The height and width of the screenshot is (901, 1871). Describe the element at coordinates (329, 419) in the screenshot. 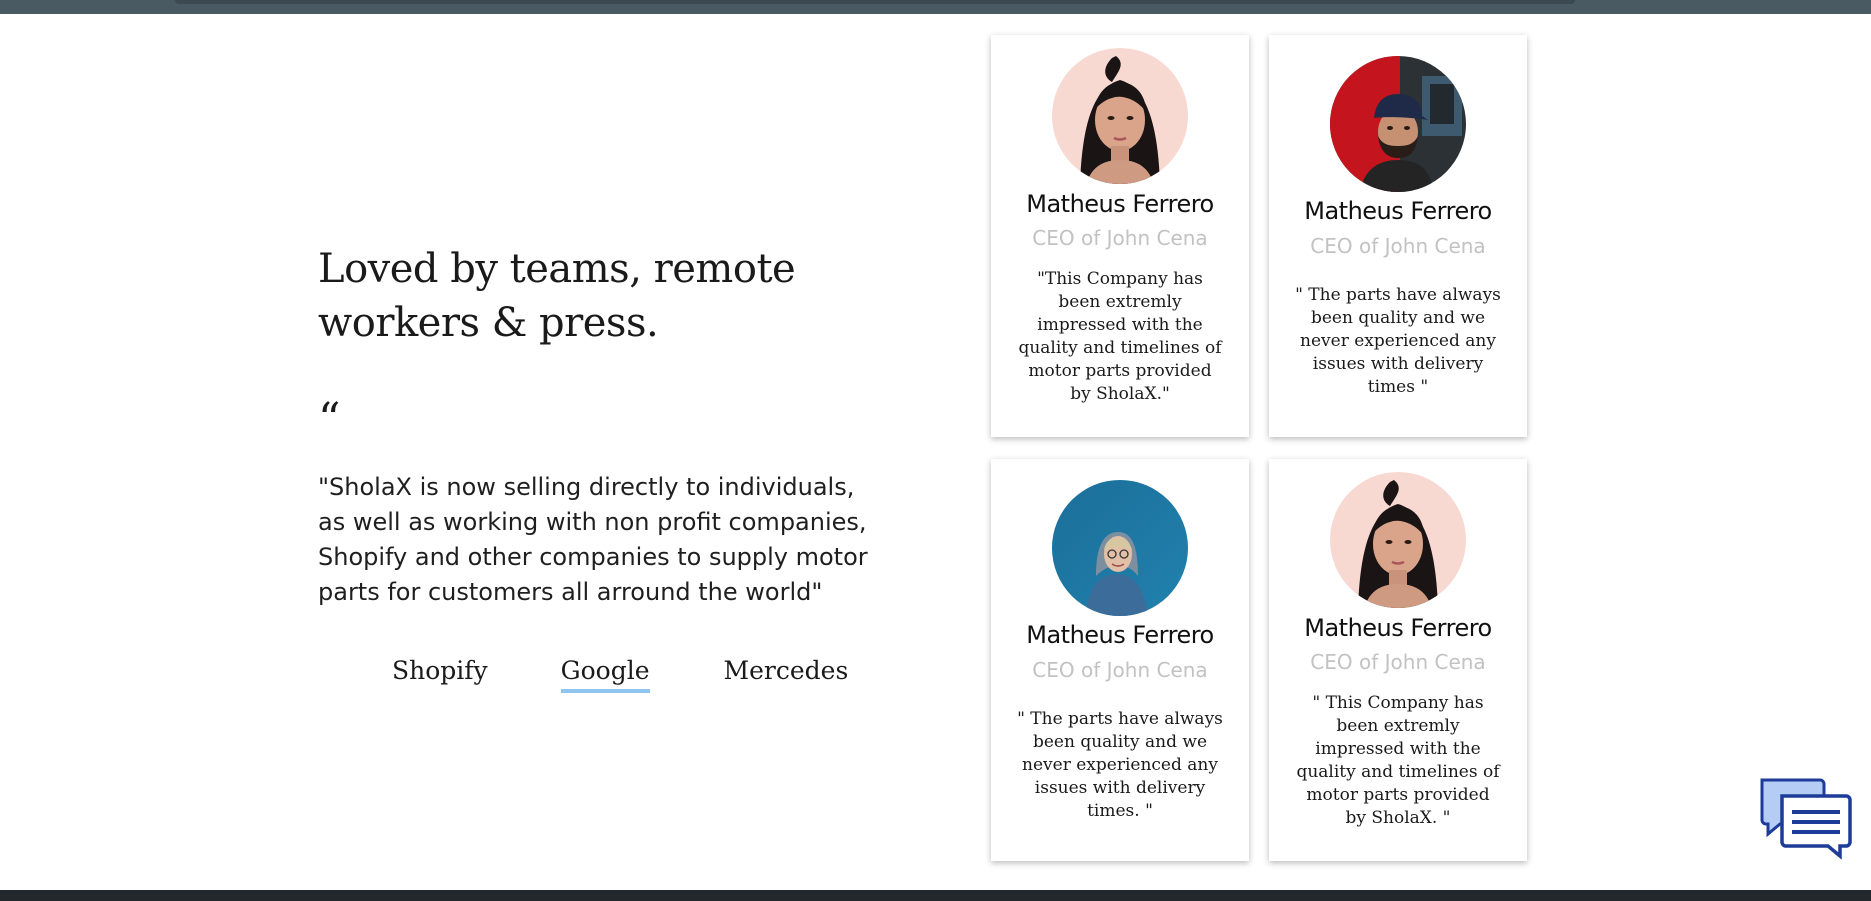

I see `quote-mark-icon: “` at that location.